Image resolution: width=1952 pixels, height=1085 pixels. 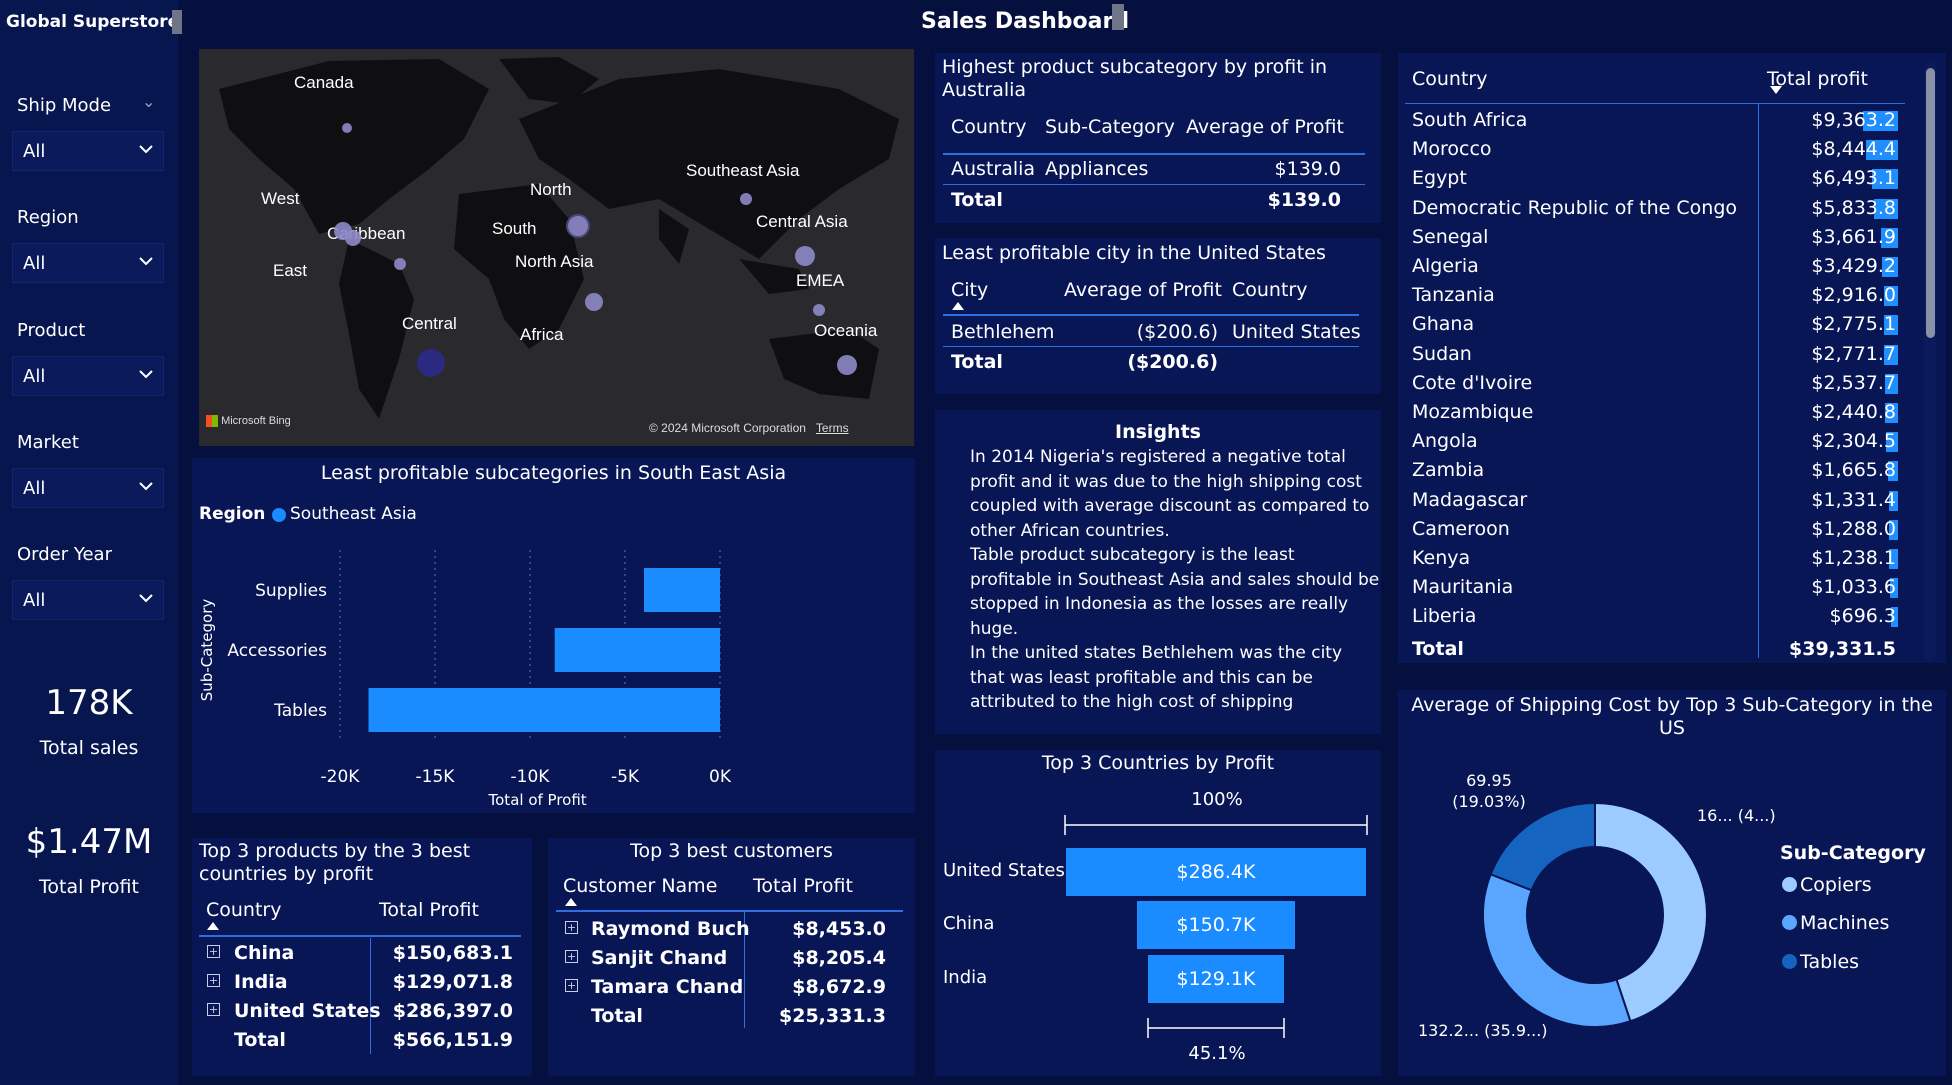 I want to click on region-dropdown: All, so click(x=88, y=263).